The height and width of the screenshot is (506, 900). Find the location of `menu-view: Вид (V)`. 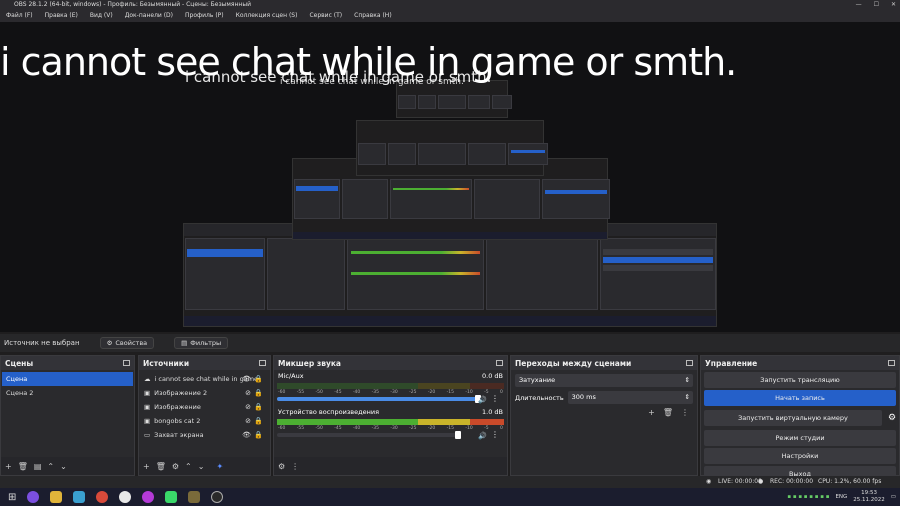

menu-view: Вид (V) is located at coordinates (101, 16).